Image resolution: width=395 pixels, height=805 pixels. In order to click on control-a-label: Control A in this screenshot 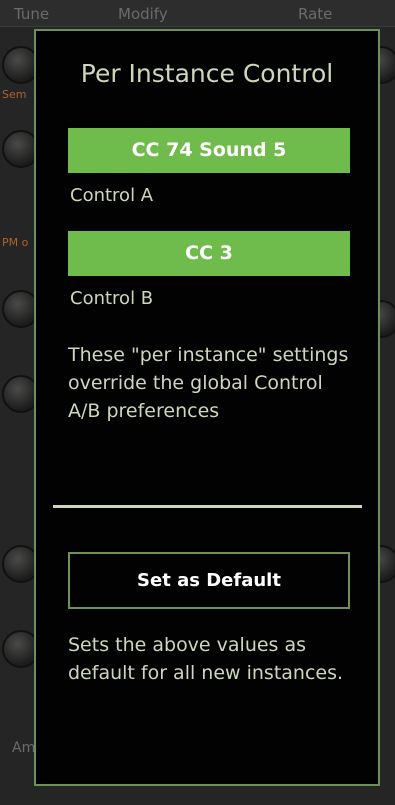, I will do `click(112, 195)`.